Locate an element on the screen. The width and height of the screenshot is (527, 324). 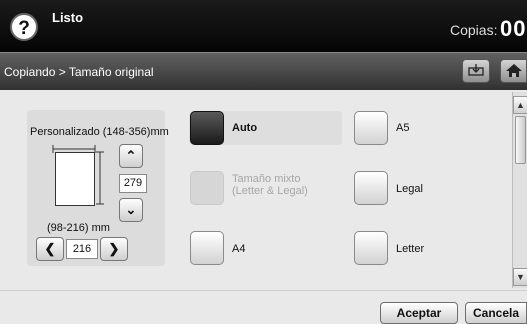
copies-label: Copias: is located at coordinates (474, 30).